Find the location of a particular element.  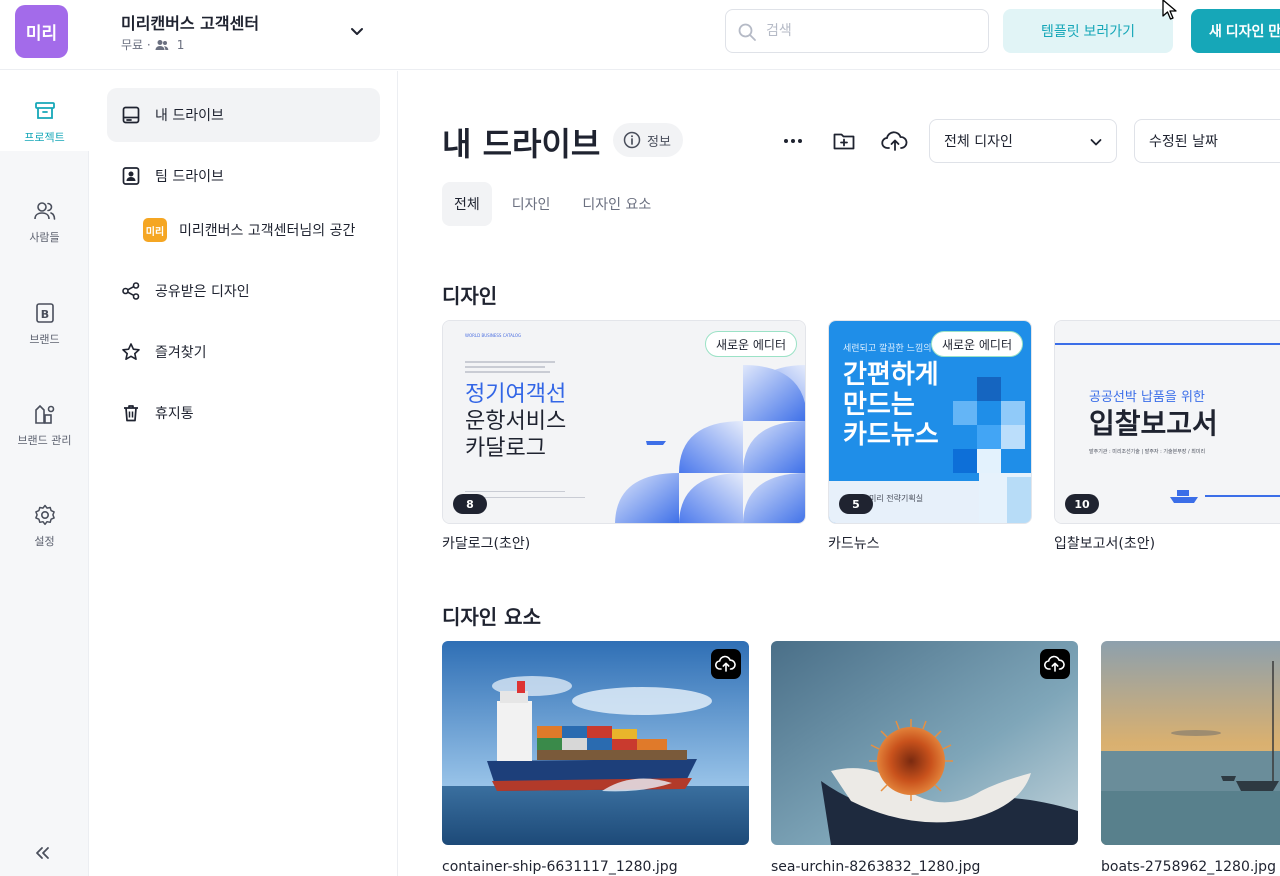

rail-label: 브랜드 관리 is located at coordinates (44, 440).